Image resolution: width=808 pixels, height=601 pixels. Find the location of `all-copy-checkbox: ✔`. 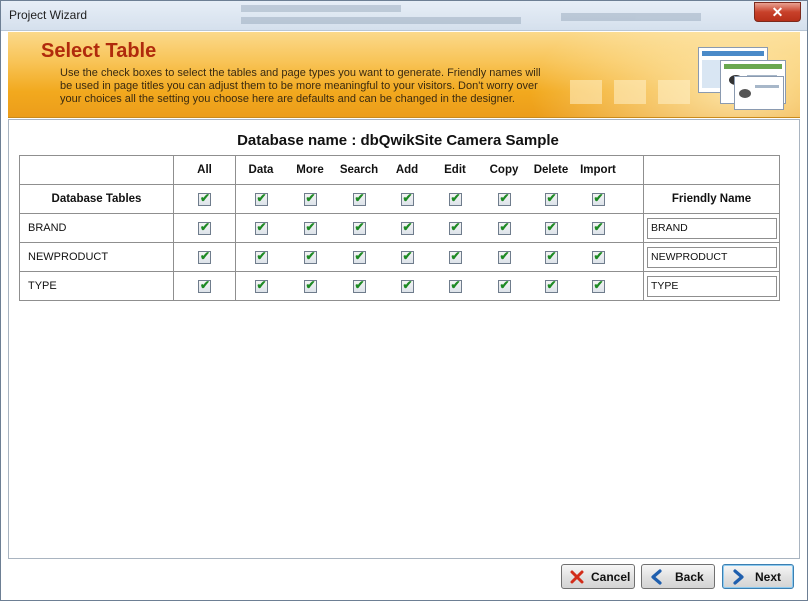

all-copy-checkbox: ✔ is located at coordinates (504, 198).